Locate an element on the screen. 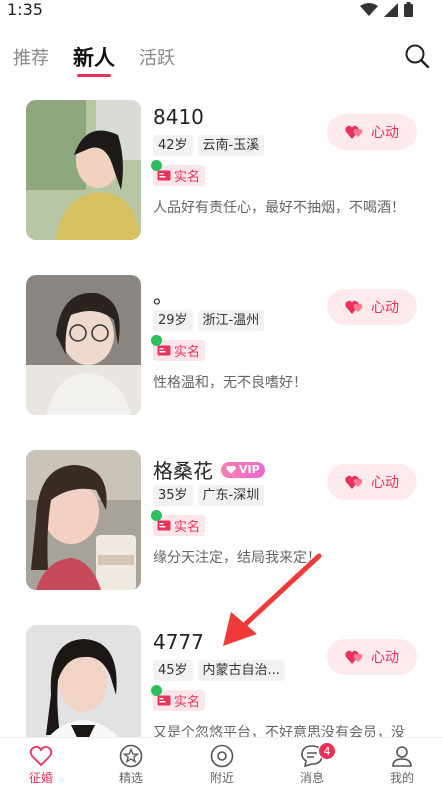 This screenshot has height=789, width=443. profile-tags: 29岁 浙江-温州 is located at coordinates (209, 320).